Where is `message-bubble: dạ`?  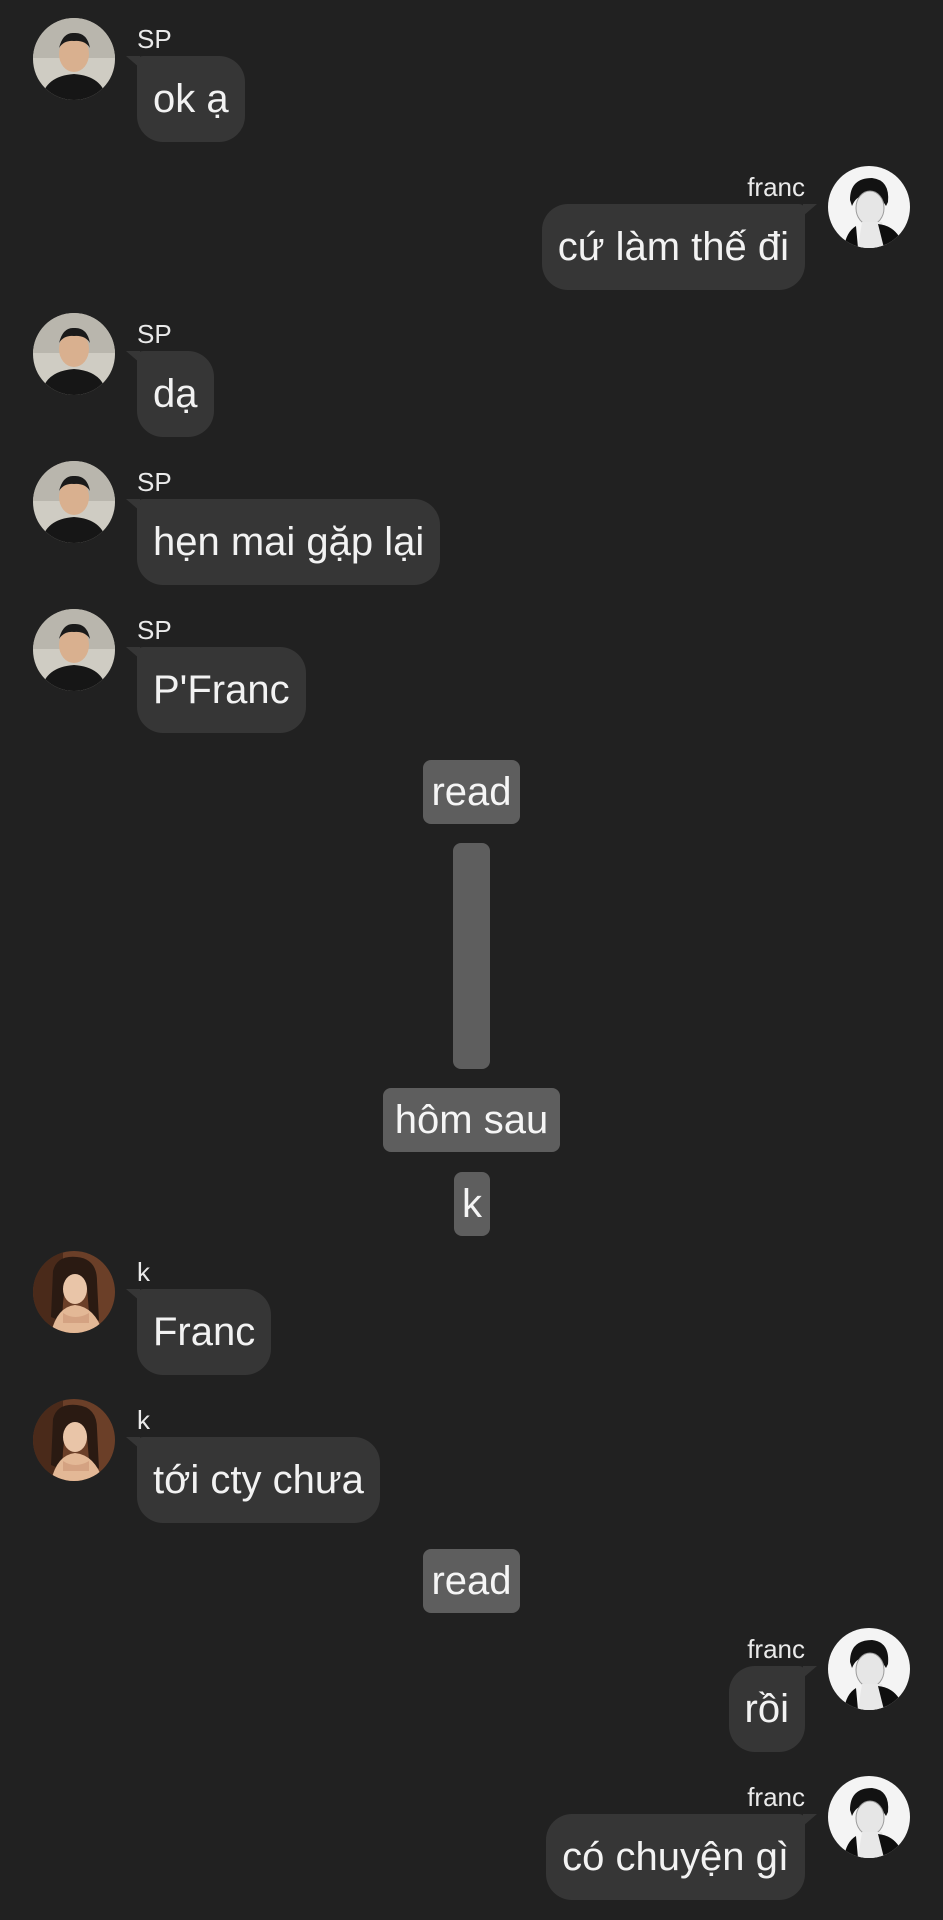
message-bubble: dạ is located at coordinates (175, 394).